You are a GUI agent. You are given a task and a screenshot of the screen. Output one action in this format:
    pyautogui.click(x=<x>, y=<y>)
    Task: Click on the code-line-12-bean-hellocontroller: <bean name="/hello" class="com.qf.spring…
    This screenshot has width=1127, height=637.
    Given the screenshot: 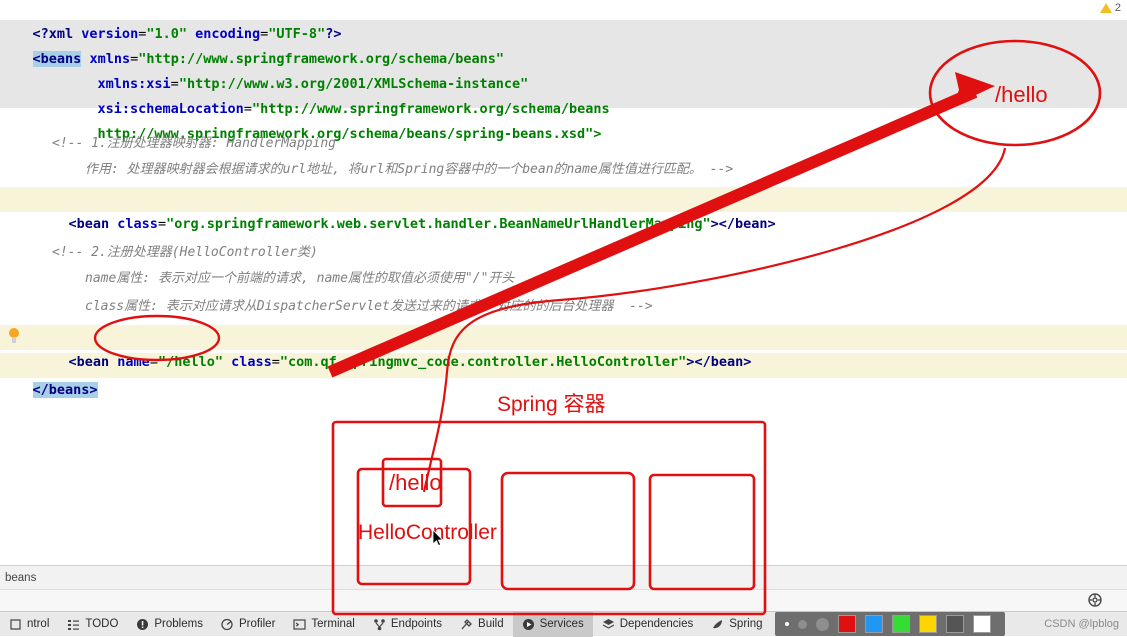 What is the action you would take?
    pyautogui.click(x=563, y=347)
    